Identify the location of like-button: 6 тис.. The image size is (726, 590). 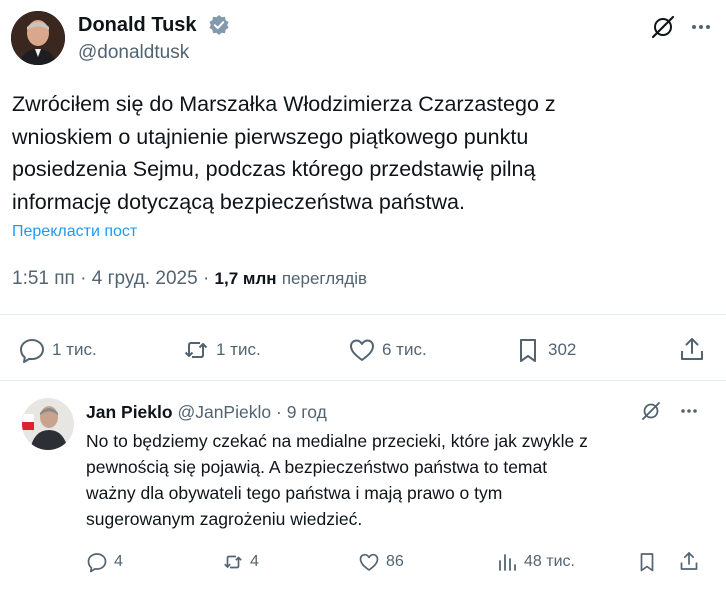
(387, 350).